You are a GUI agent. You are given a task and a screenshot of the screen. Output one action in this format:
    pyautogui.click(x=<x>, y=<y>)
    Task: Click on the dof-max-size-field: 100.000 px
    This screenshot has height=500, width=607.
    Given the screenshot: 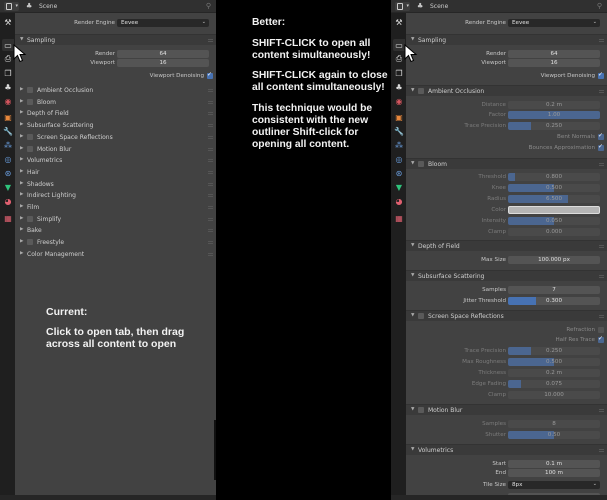 What is the action you would take?
    pyautogui.click(x=554, y=260)
    